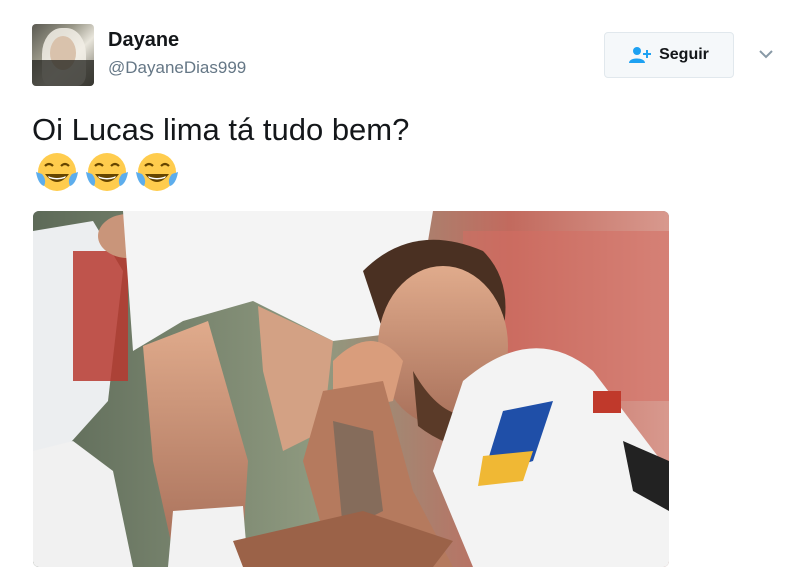  I want to click on follow-button: Seguir, so click(669, 55).